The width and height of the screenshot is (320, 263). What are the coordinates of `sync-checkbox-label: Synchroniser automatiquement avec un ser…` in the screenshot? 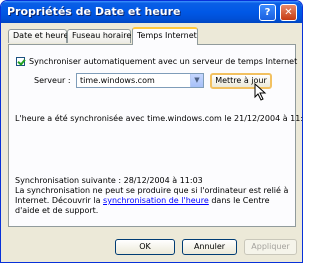 It's located at (163, 61).